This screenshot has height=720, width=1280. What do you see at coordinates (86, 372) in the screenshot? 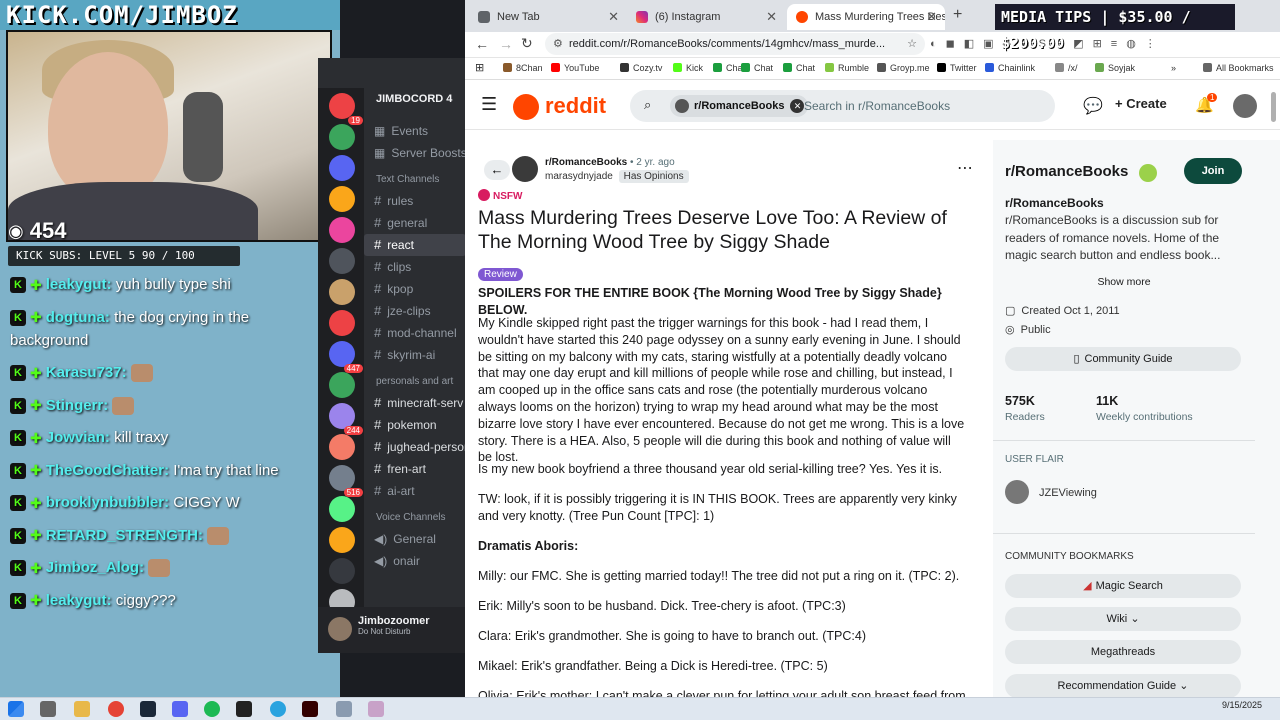
I see `chat-username: Karasu737:` at bounding box center [86, 372].